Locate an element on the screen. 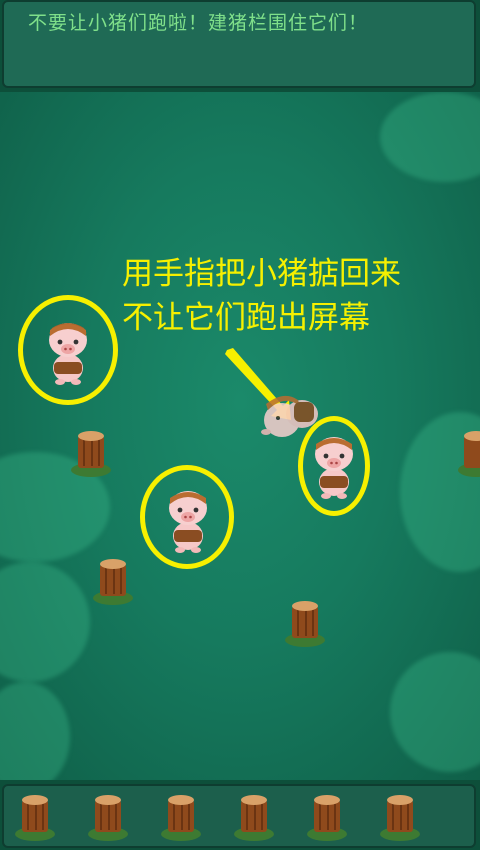  instruction-panel: 不要让小猪们跑啦！建猪栏围住它们！ is located at coordinates (239, 44).